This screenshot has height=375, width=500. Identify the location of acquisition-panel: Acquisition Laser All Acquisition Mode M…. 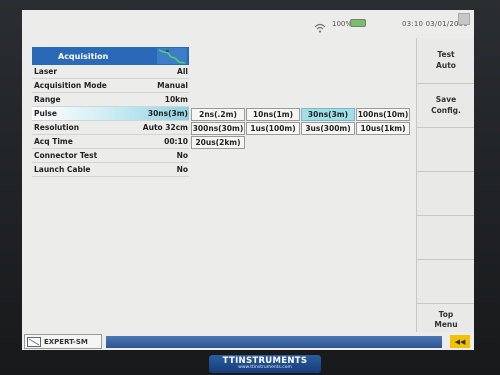
(110, 112).